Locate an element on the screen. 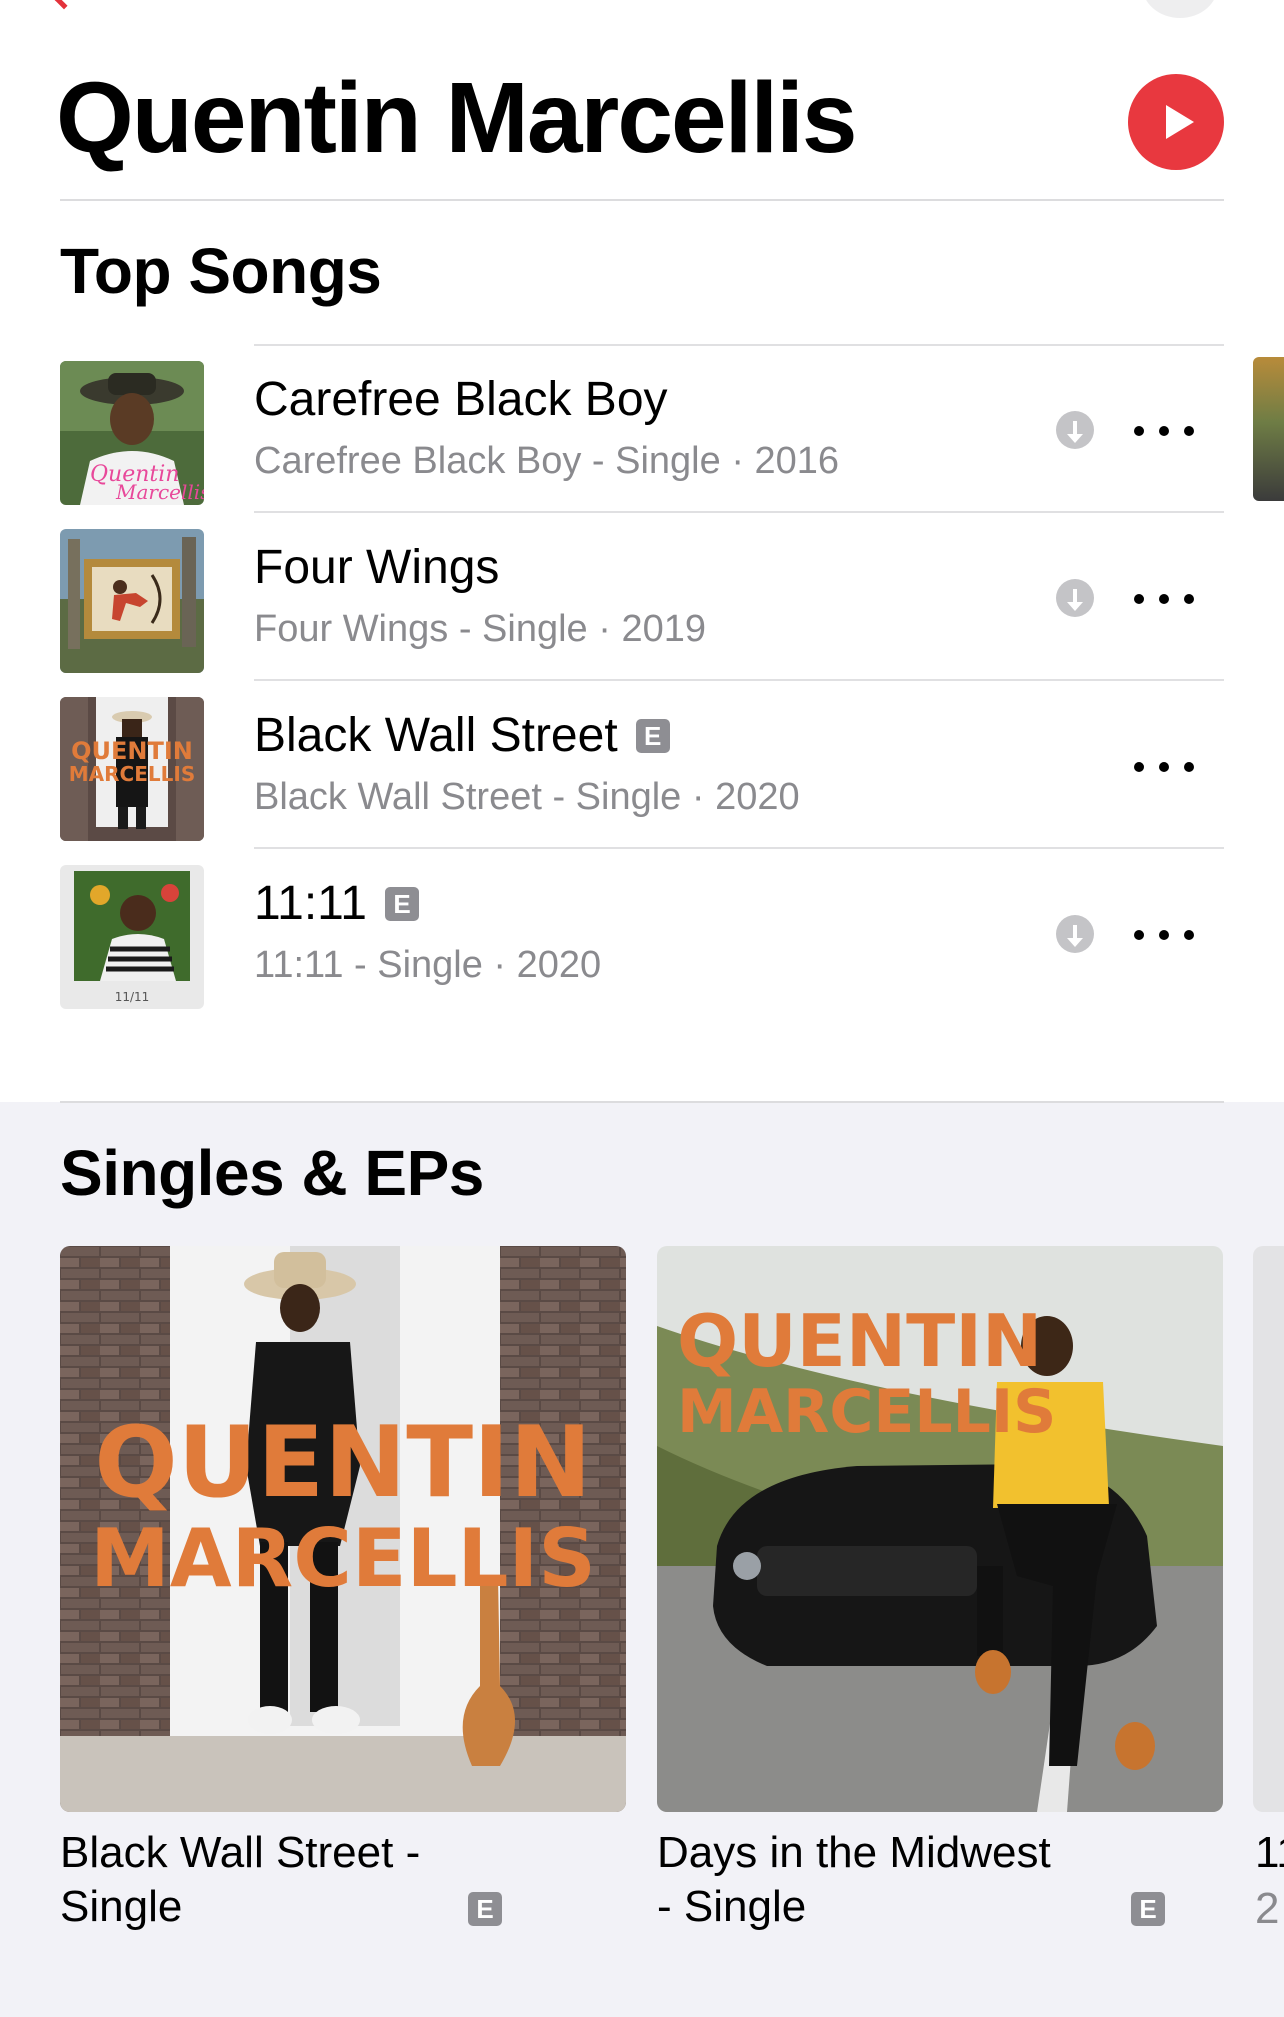 This screenshot has width=1284, height=2017. album-art-black-wall-street-large: QUENTIN MARCELLIS is located at coordinates (343, 1529).